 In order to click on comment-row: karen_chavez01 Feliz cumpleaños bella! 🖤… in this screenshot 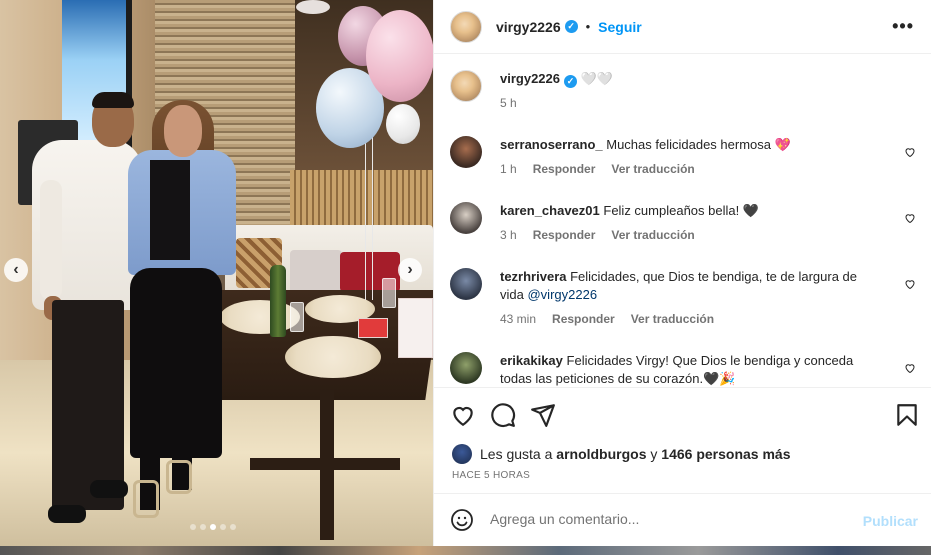, I will do `click(685, 223)`.